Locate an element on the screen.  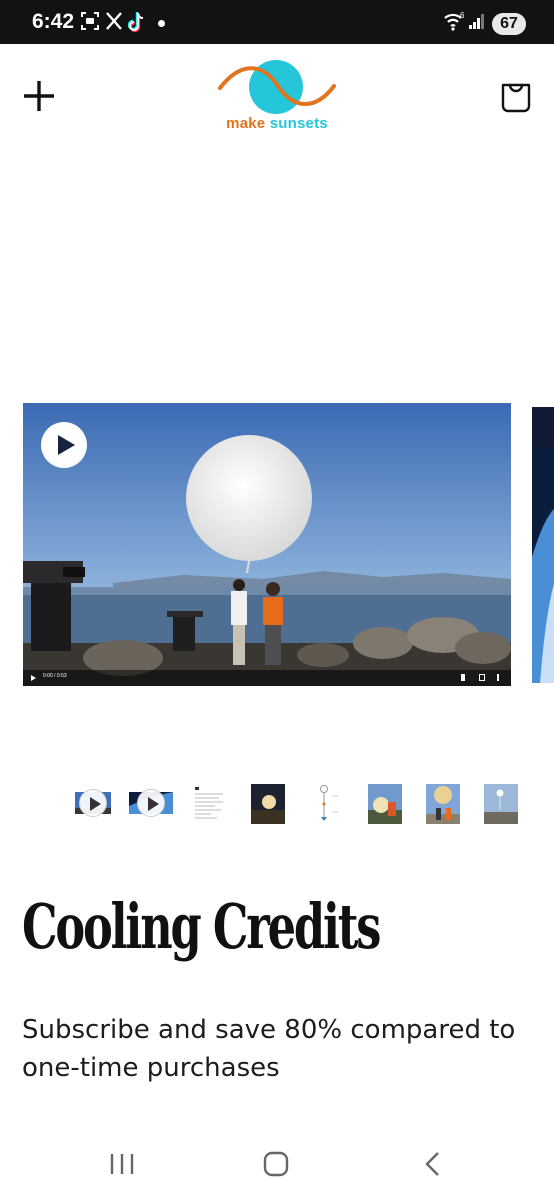
thumbnail-8-image is located at coordinates (501, 804).